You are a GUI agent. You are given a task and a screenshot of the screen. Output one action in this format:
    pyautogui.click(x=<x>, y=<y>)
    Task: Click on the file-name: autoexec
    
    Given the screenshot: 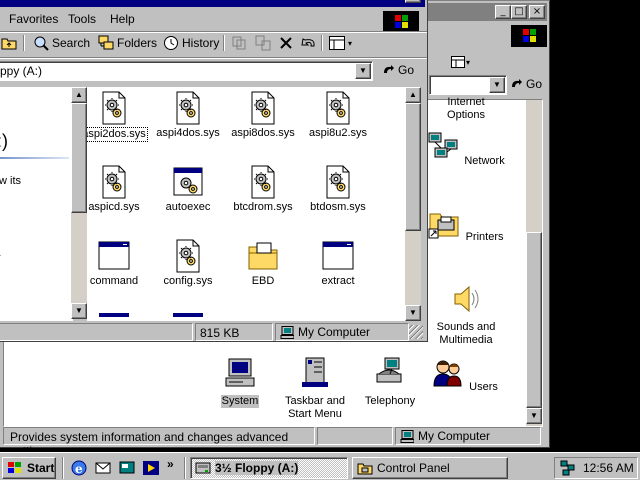 What is the action you would take?
    pyautogui.click(x=188, y=207)
    